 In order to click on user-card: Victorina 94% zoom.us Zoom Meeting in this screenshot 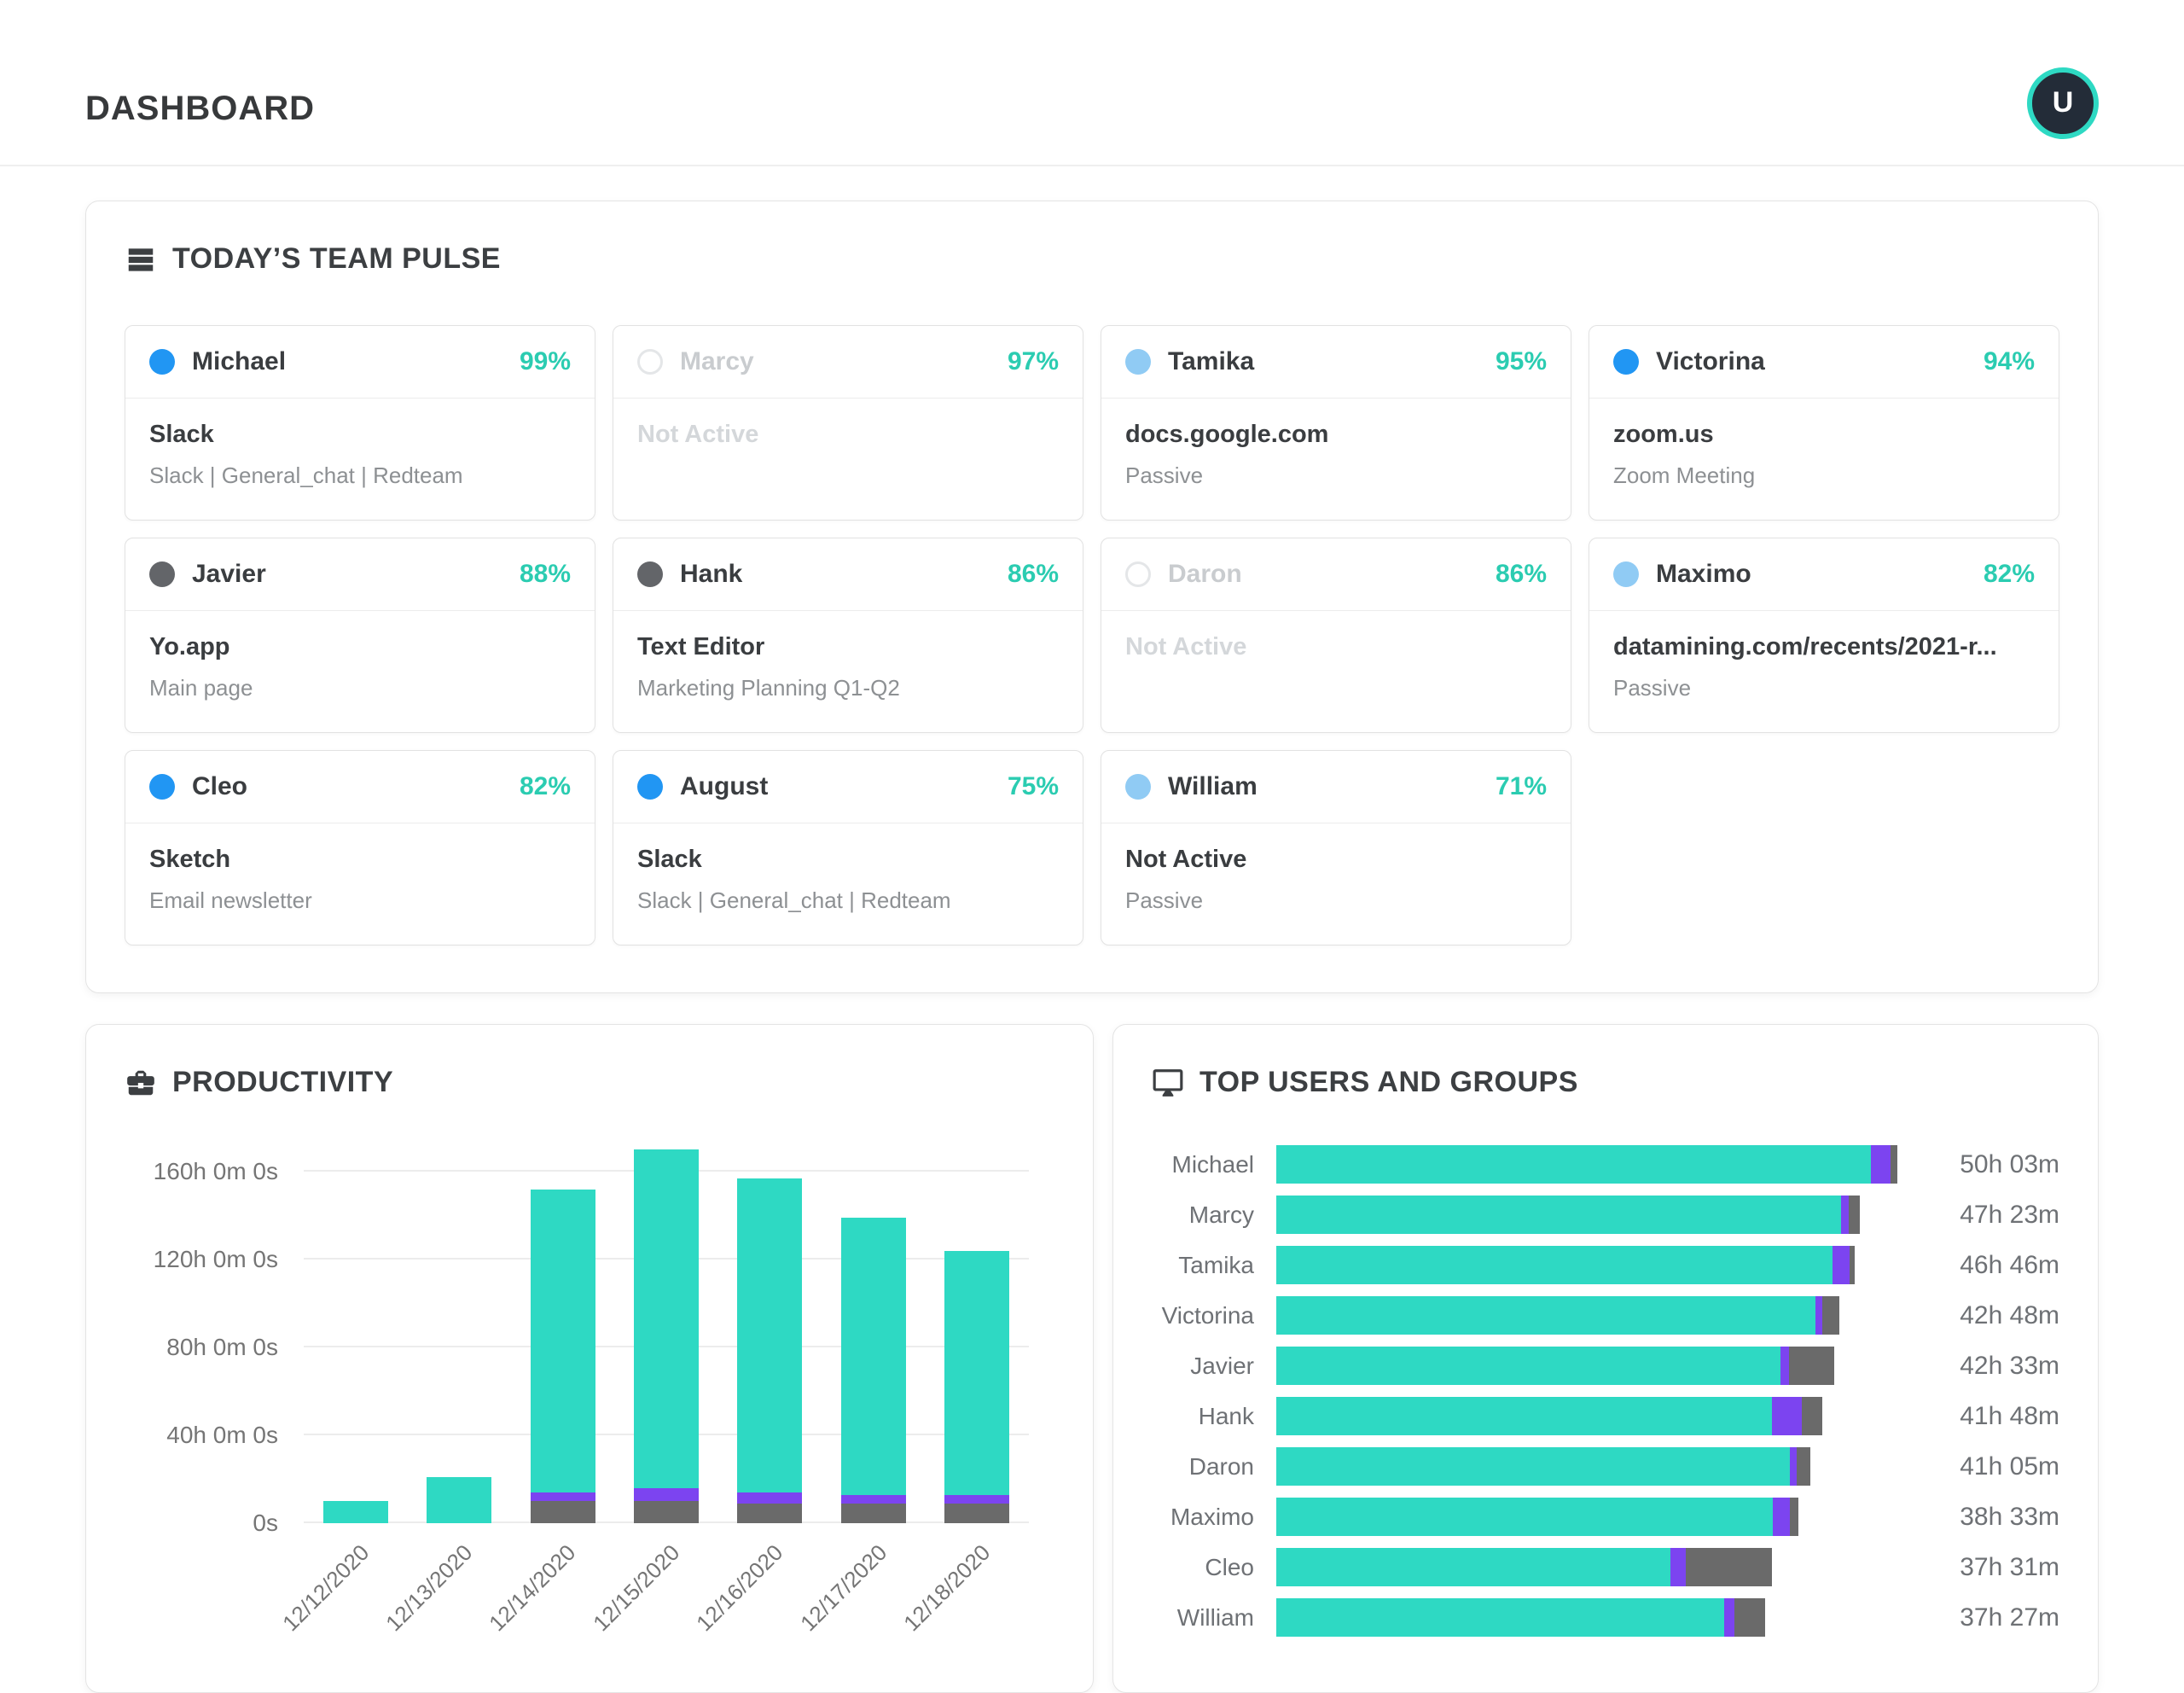, I will do `click(1824, 423)`.